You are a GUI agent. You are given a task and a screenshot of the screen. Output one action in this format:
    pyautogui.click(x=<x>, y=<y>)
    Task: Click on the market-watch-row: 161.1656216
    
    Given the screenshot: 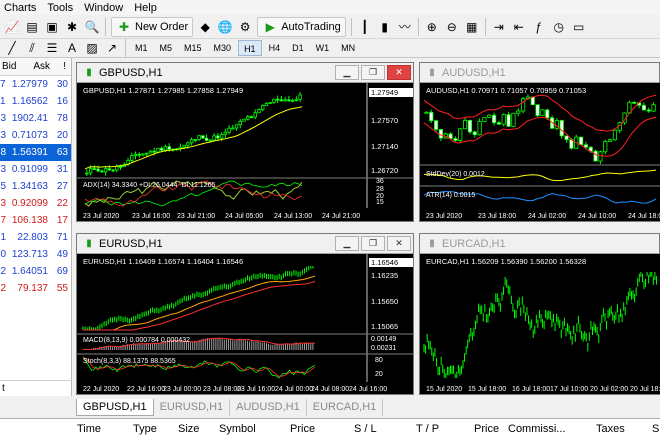 What is the action you would take?
    pyautogui.click(x=35, y=101)
    